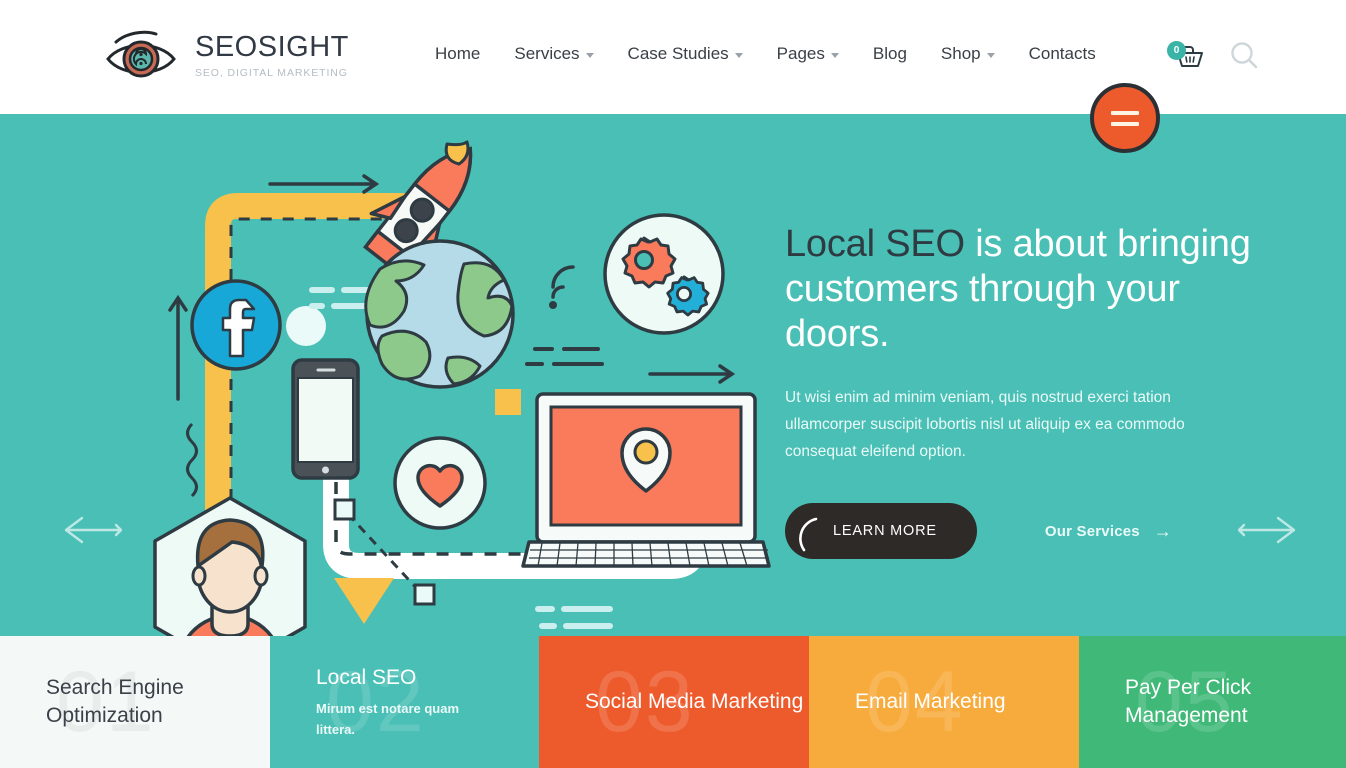 The width and height of the screenshot is (1346, 768). I want to click on arrow-up-icon, so click(178, 347).